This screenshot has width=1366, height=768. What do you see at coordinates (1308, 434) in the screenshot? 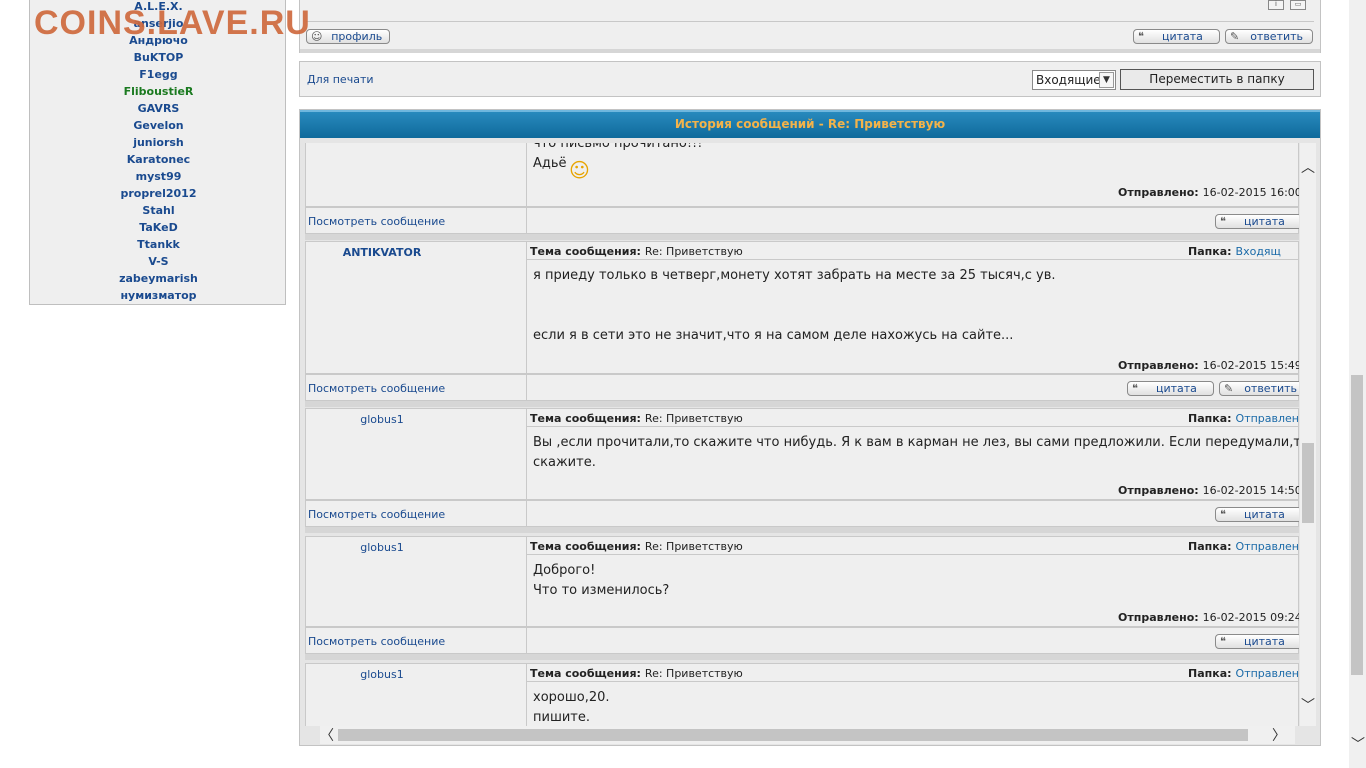
I see `vertical-scrollbar: ︿ ﹀` at bounding box center [1308, 434].